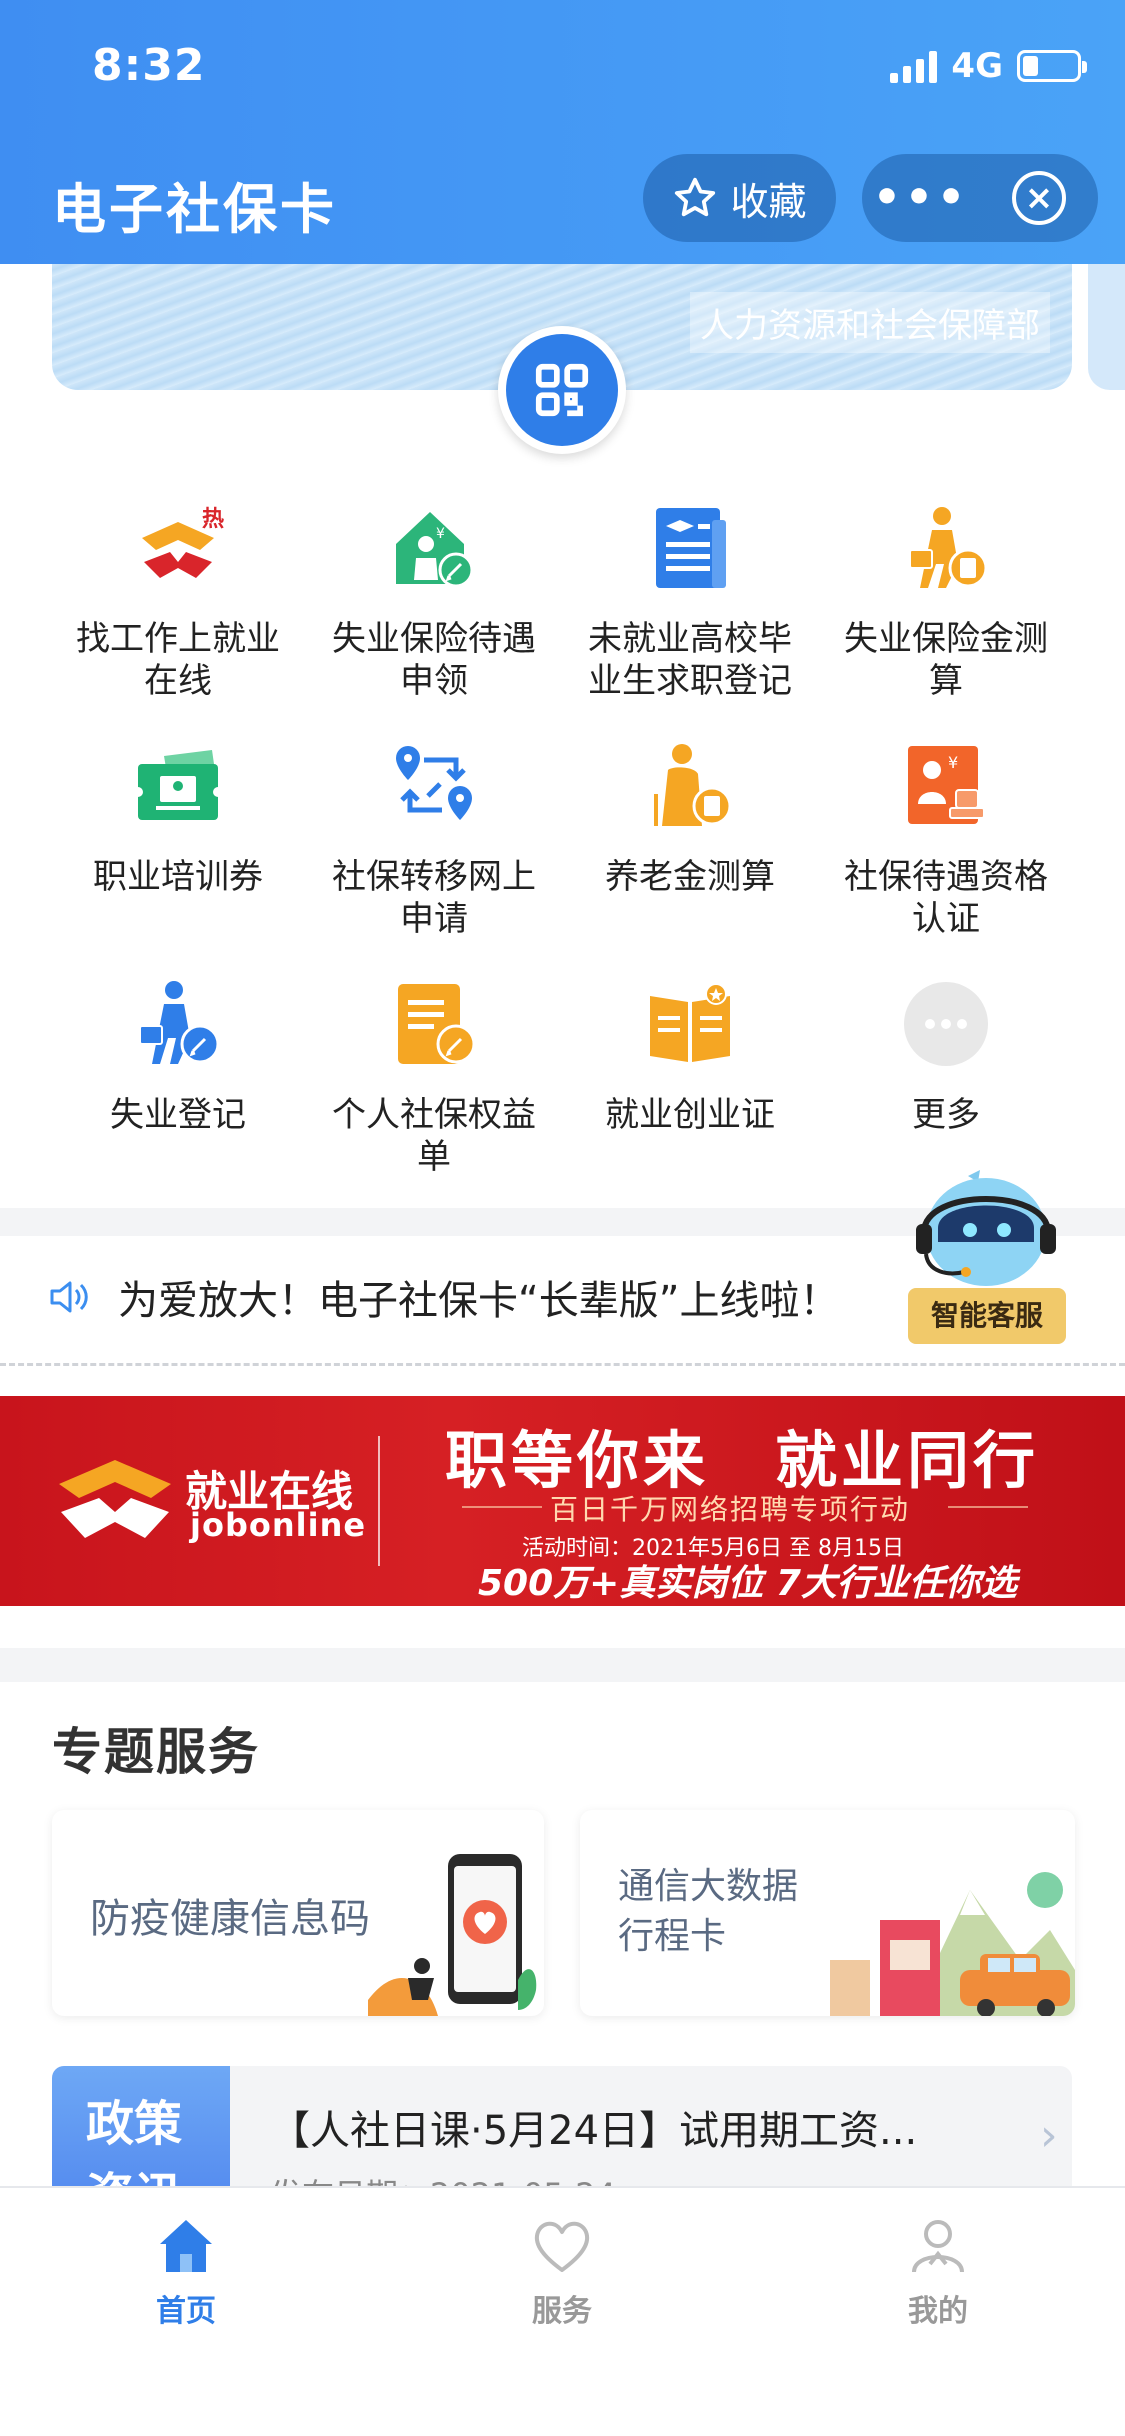 The width and height of the screenshot is (1125, 2436). I want to click on employment-cert-icon, so click(690, 1024).